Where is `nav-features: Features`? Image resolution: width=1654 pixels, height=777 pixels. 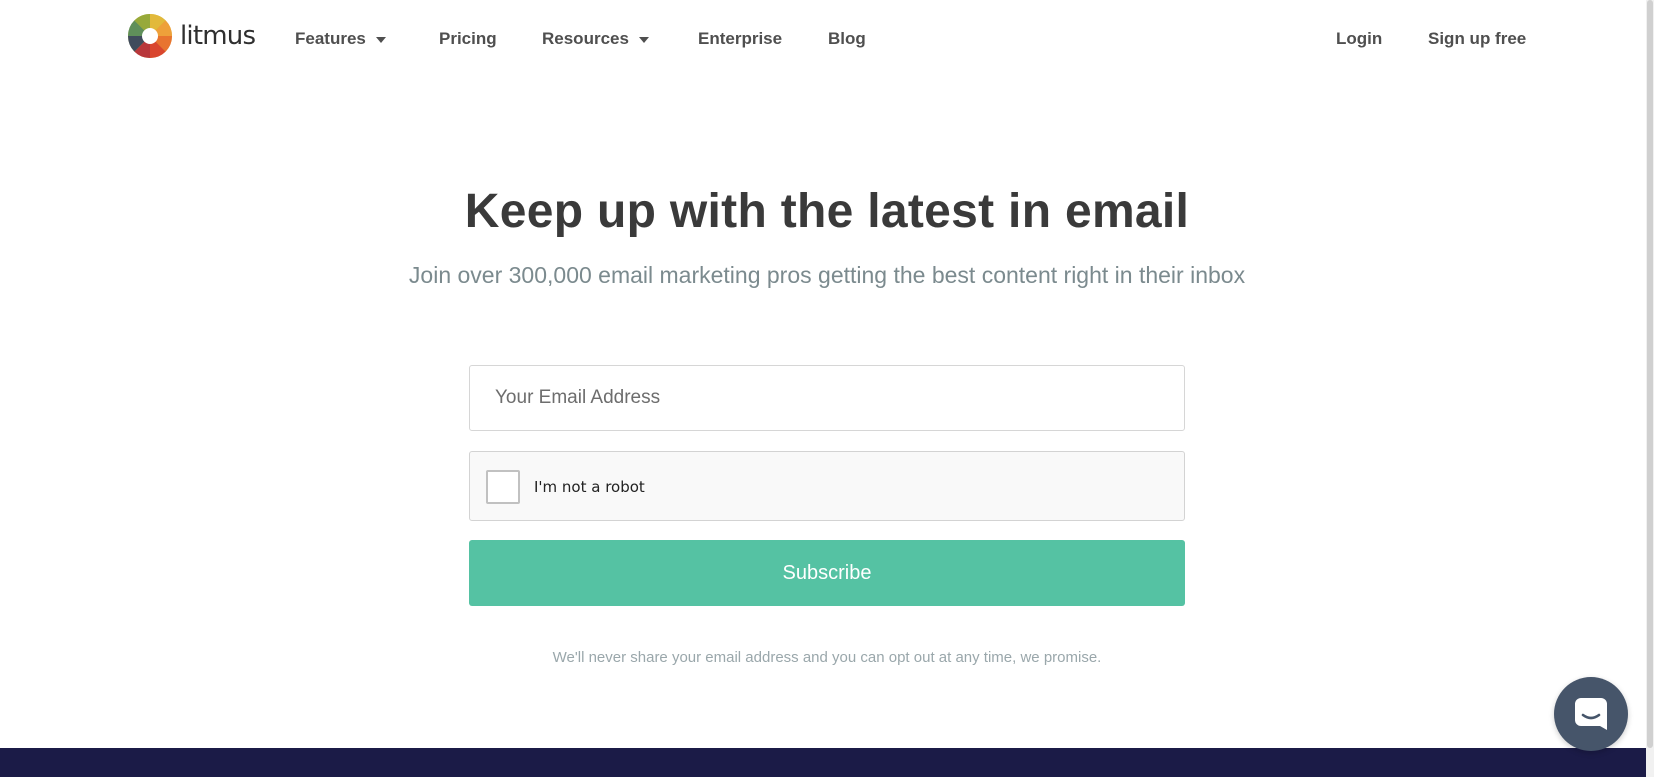 nav-features: Features is located at coordinates (340, 39).